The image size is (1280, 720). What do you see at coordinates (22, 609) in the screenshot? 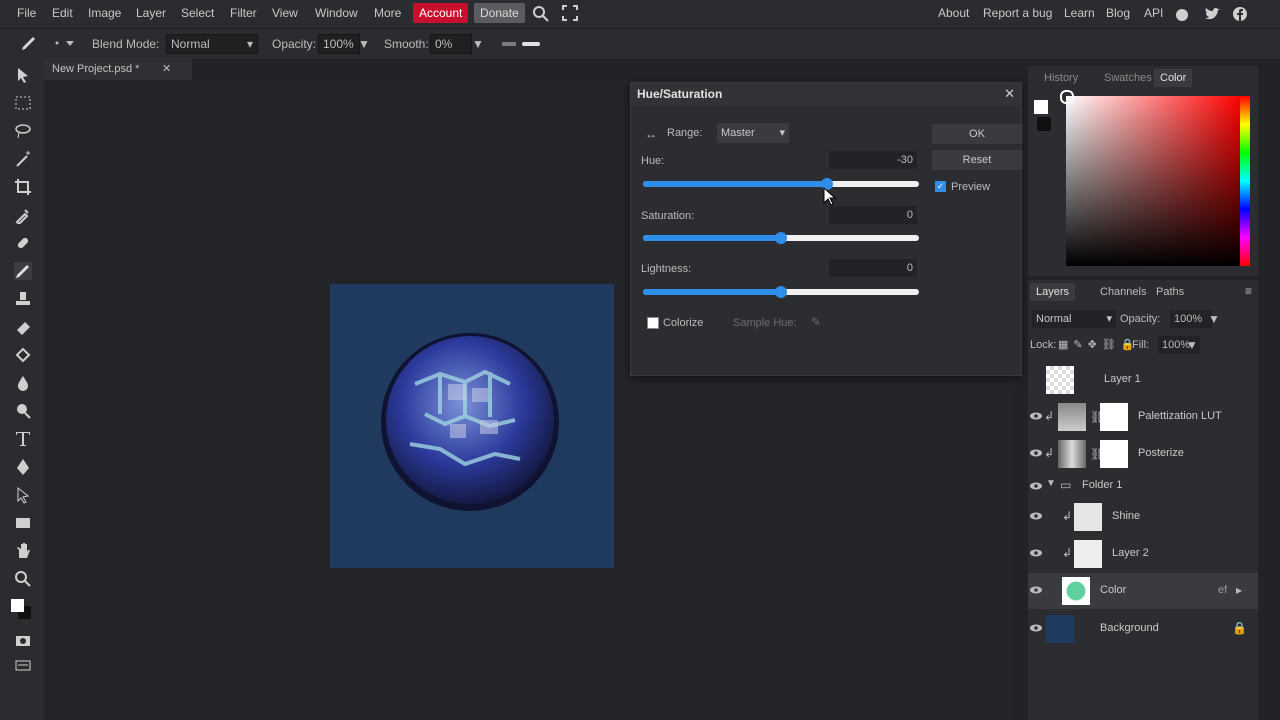
I see `foreground-background-swatch` at bounding box center [22, 609].